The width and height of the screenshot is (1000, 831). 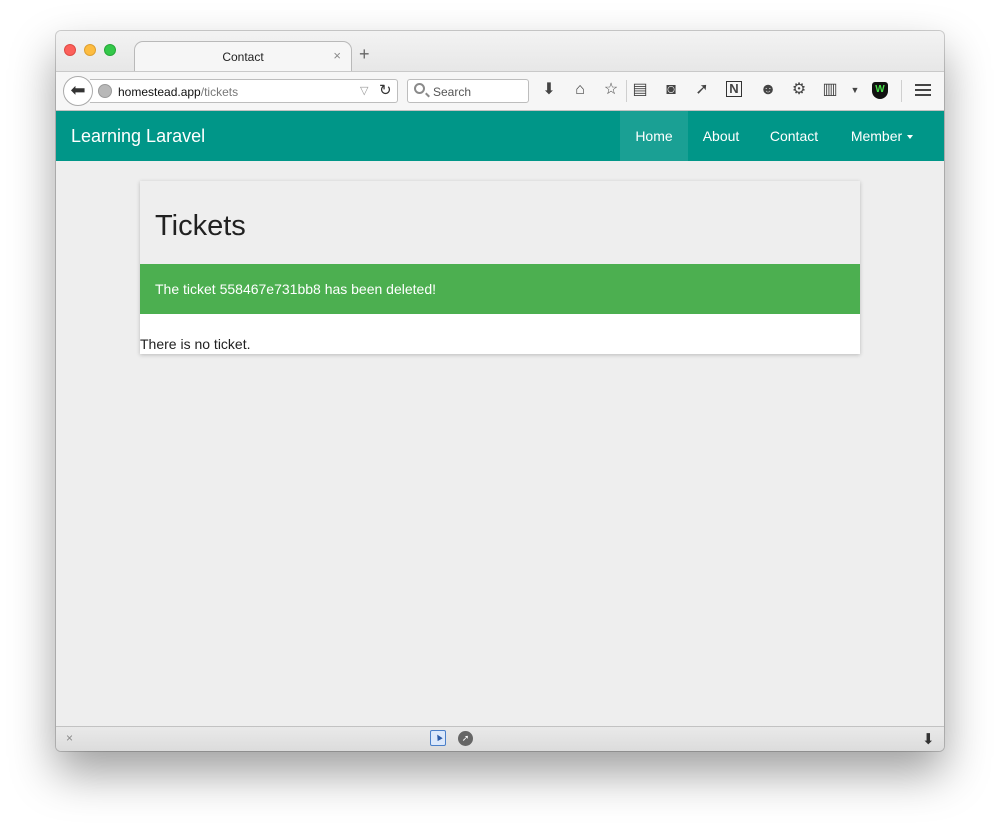 I want to click on nav-home: Home, so click(x=654, y=136).